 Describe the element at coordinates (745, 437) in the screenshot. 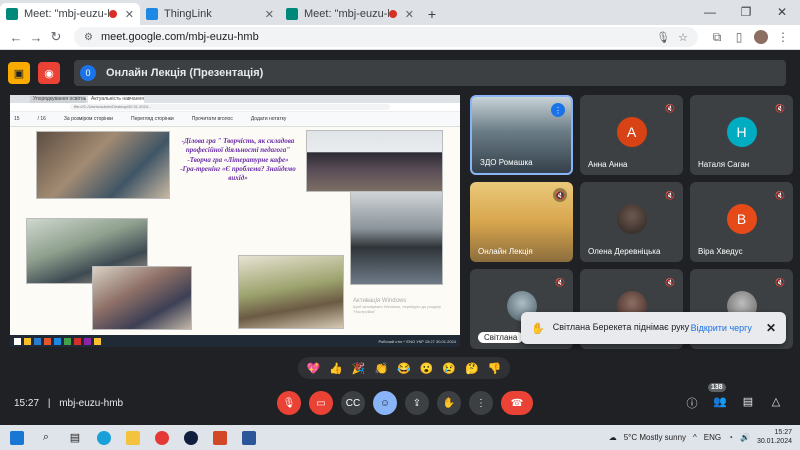

I see `volume-icon: 🔊` at that location.